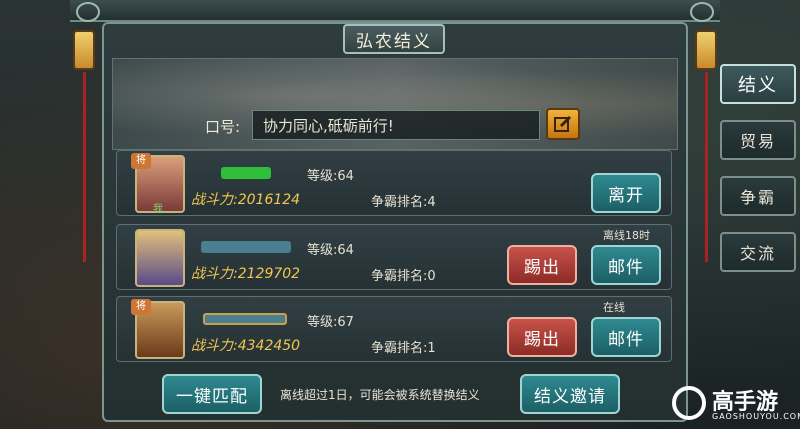  I want to click on self-badge: 我, so click(158, 209).